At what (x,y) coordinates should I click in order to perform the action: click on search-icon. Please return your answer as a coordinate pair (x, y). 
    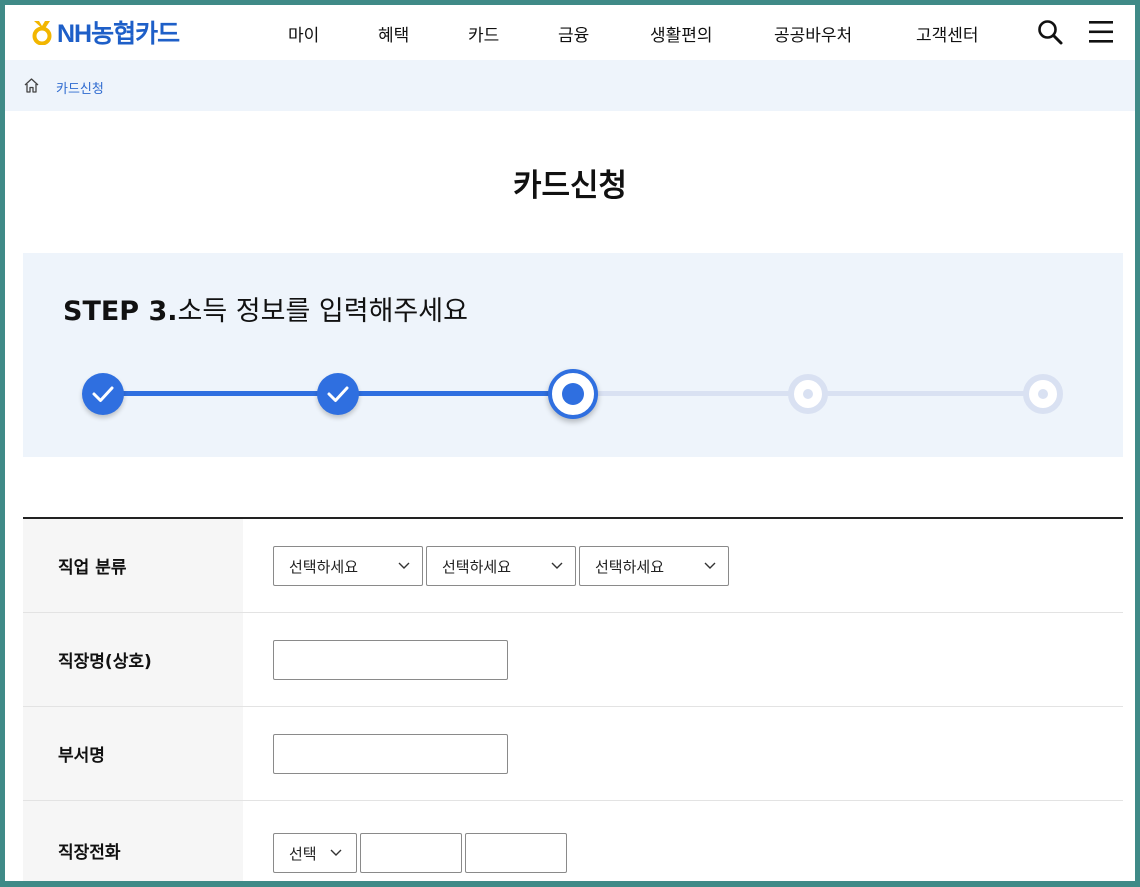
    Looking at the image, I should click on (1050, 32).